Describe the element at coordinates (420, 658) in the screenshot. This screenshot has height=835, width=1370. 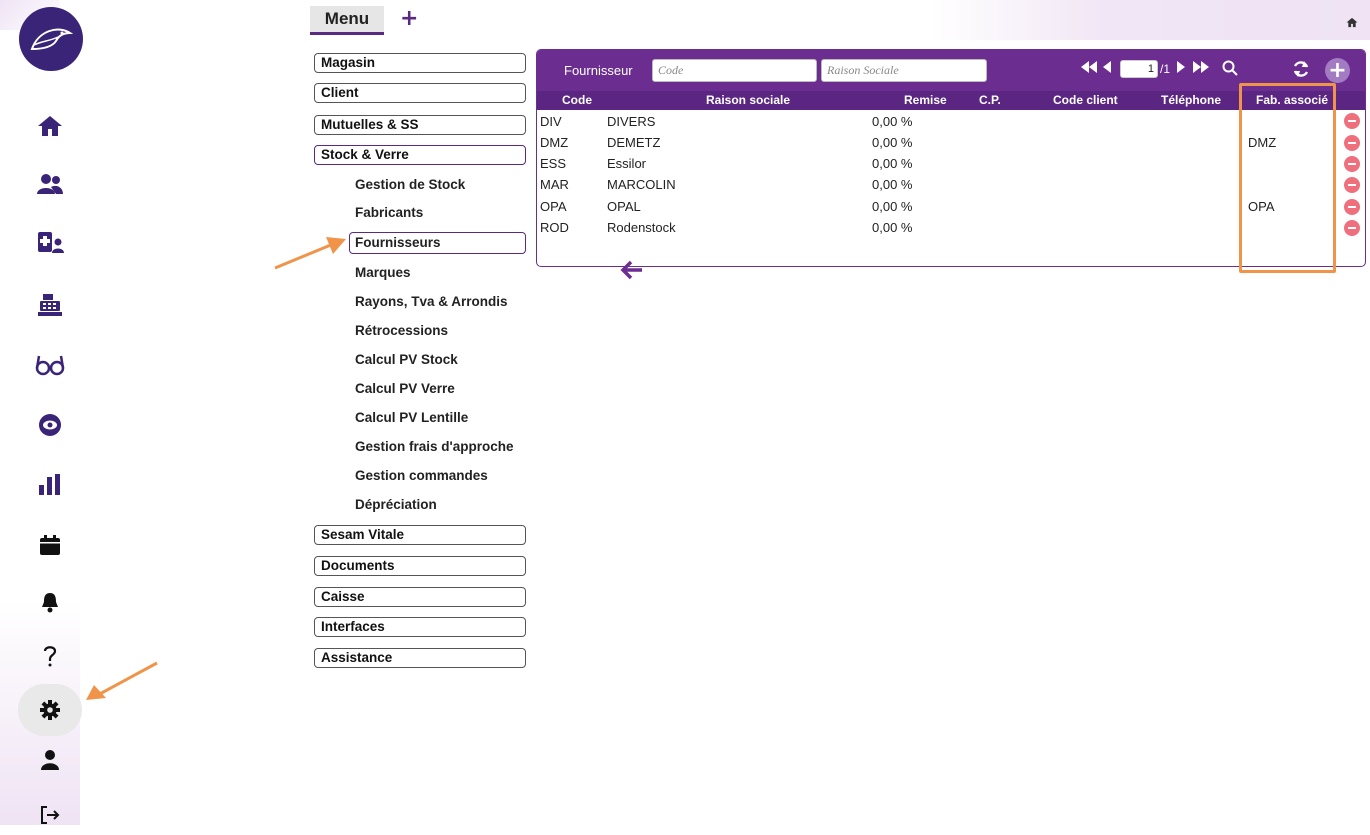
I see `menu-section-assistance: Assistance` at that location.